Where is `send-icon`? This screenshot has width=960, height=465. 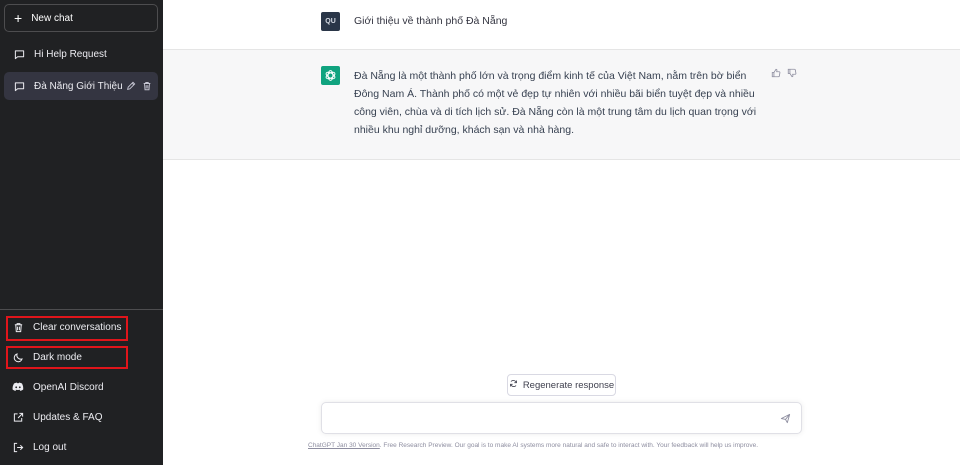 send-icon is located at coordinates (785, 418).